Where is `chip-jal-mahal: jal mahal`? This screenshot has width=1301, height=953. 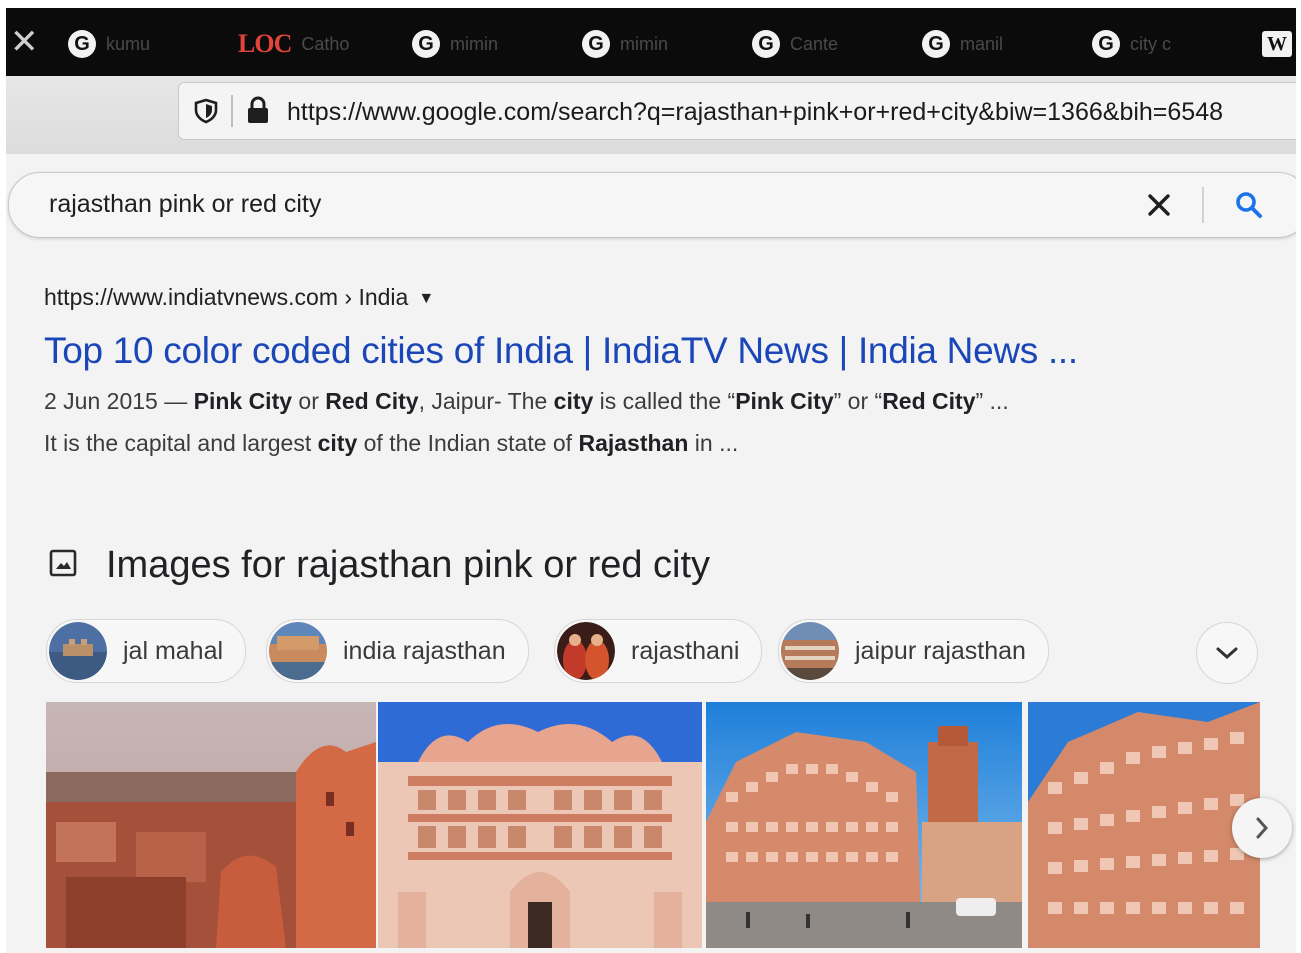
chip-jal-mahal: jal mahal is located at coordinates (146, 651).